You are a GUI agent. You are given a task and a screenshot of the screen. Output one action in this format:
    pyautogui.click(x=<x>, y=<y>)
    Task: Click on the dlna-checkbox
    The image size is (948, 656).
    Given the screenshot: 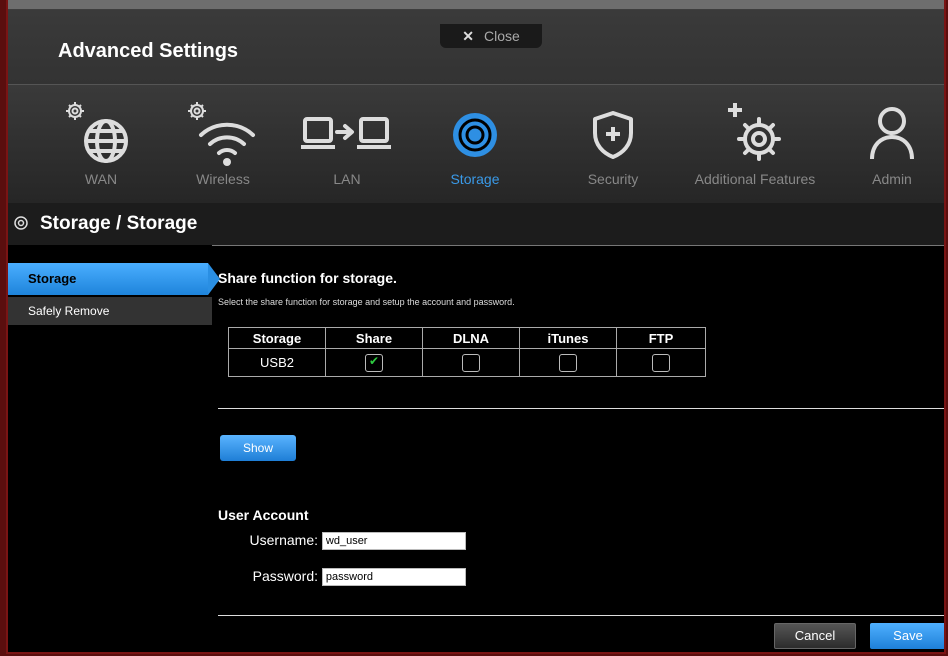 What is the action you would take?
    pyautogui.click(x=471, y=362)
    